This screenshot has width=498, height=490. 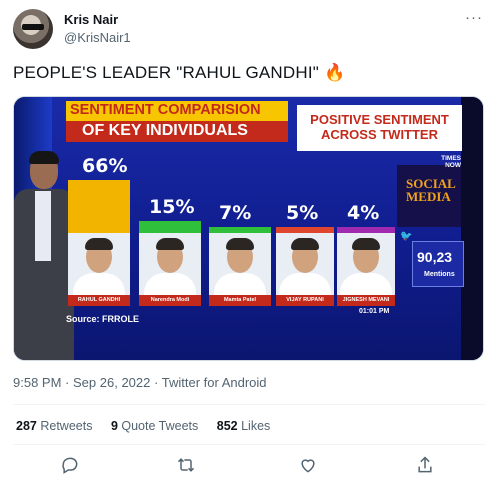 I want to click on channel-logo: TIMES NOW, so click(x=451, y=162).